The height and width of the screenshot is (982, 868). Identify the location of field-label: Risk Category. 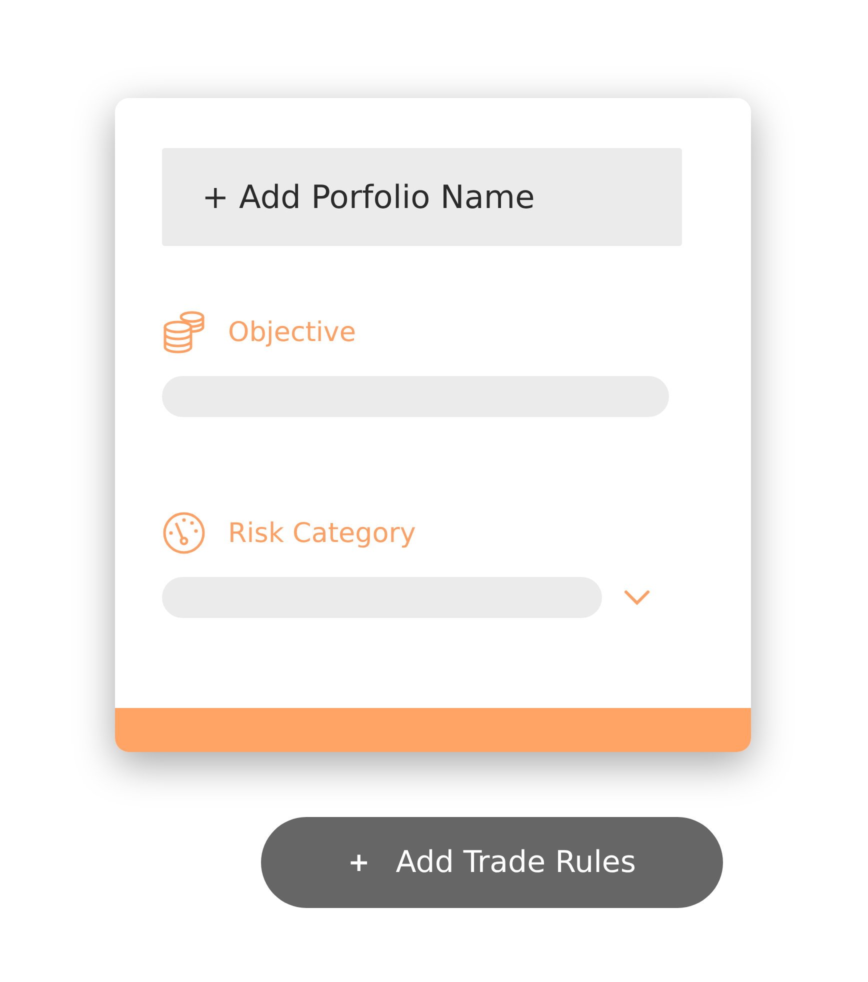
(322, 533).